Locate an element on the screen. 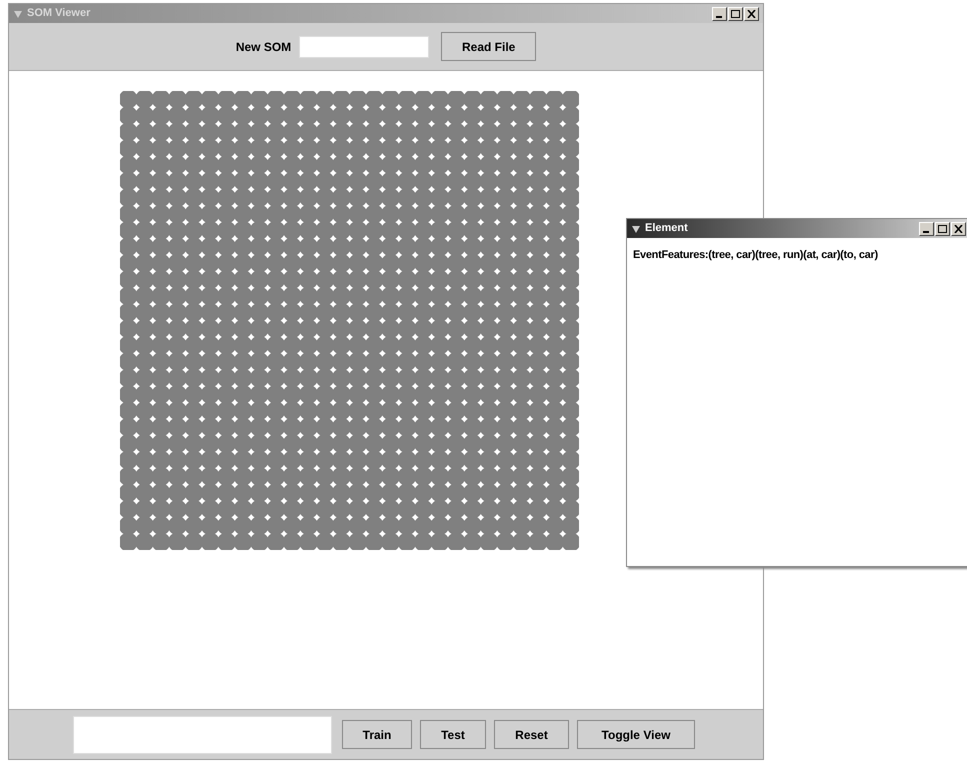 This screenshot has height=761, width=967. new-som-label: New SOM is located at coordinates (264, 47).